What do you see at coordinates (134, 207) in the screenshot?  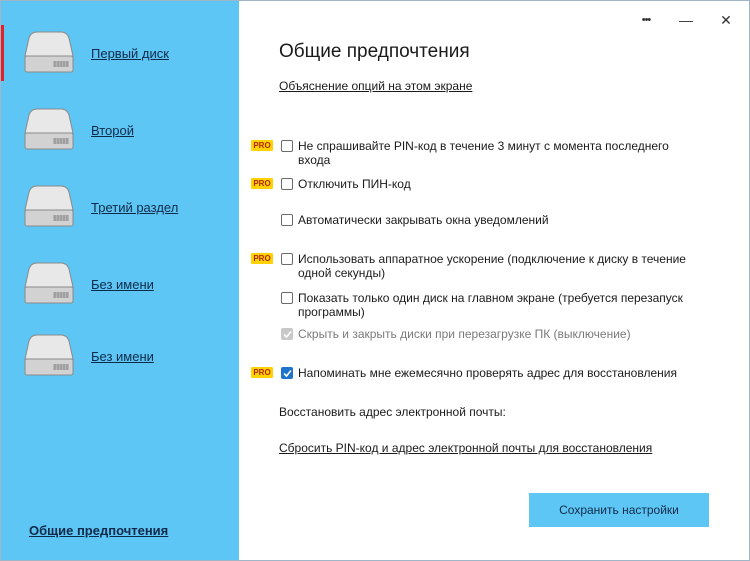 I see `sidebar-disk-label: Третий раздел` at bounding box center [134, 207].